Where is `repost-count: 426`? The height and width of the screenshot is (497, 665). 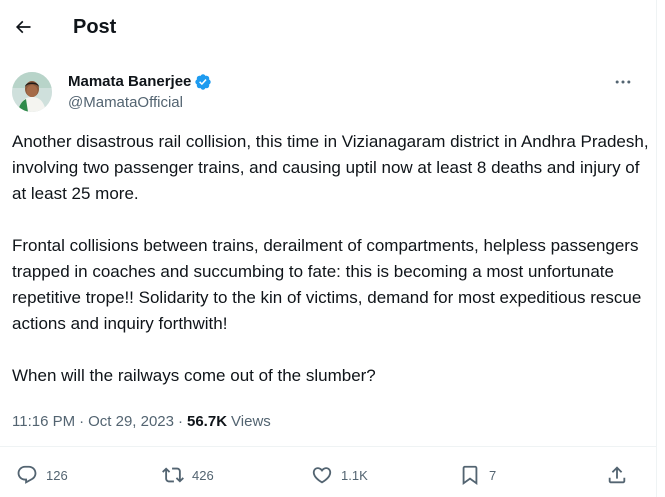
repost-count: 426 is located at coordinates (203, 475).